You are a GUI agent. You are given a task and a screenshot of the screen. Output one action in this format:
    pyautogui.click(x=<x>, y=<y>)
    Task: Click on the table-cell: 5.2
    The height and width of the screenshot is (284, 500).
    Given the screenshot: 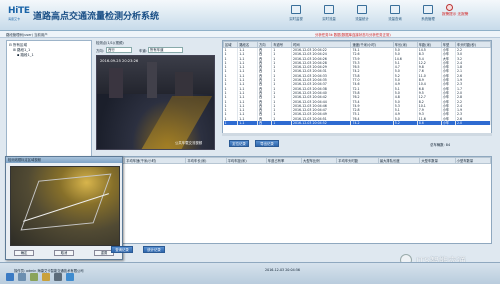 What is the action you would take?
    pyautogui.click(x=405, y=123)
    